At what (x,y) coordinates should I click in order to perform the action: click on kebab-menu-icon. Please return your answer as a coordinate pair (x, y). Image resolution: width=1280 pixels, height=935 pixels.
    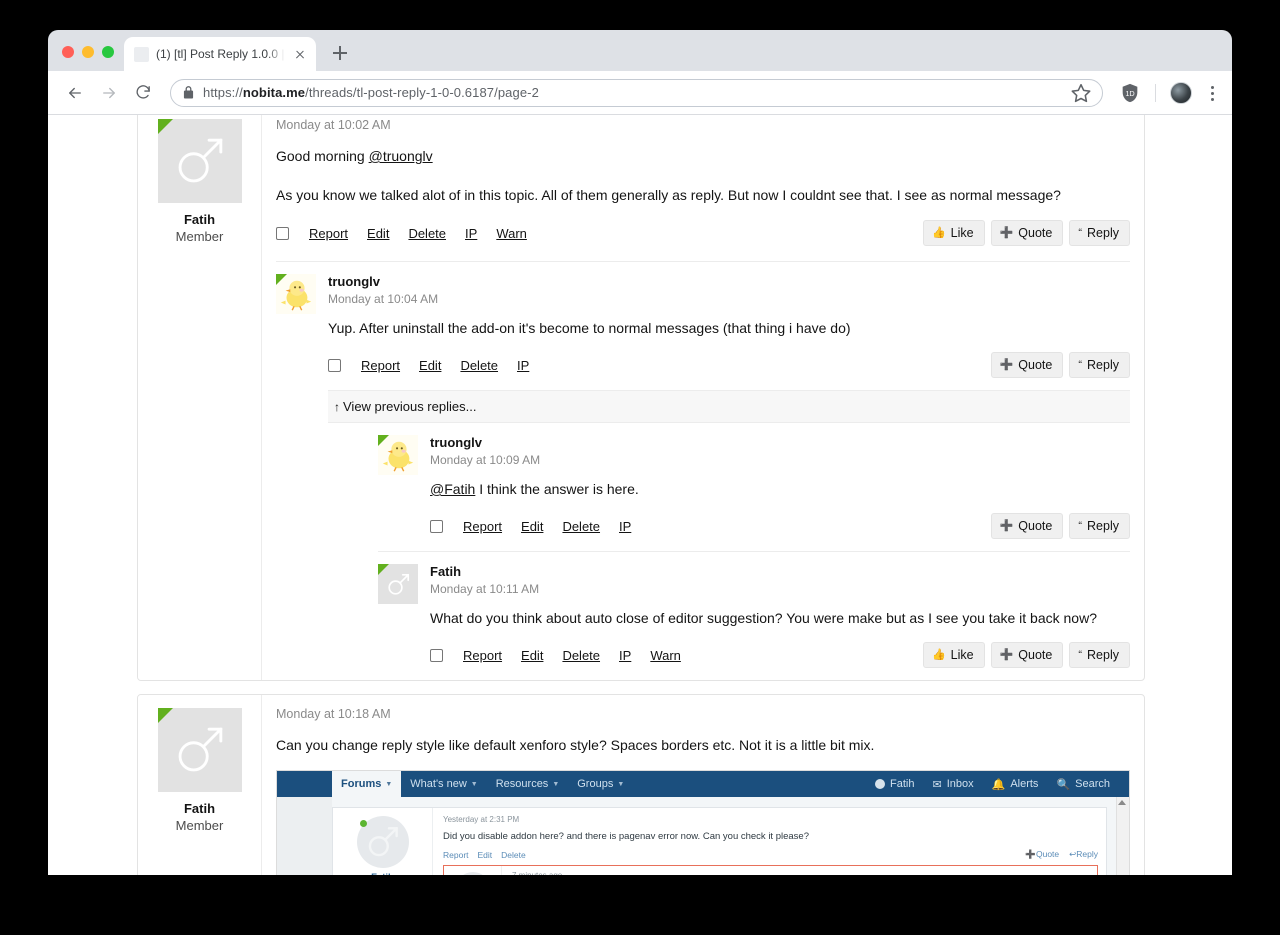
    Looking at the image, I should click on (1212, 93).